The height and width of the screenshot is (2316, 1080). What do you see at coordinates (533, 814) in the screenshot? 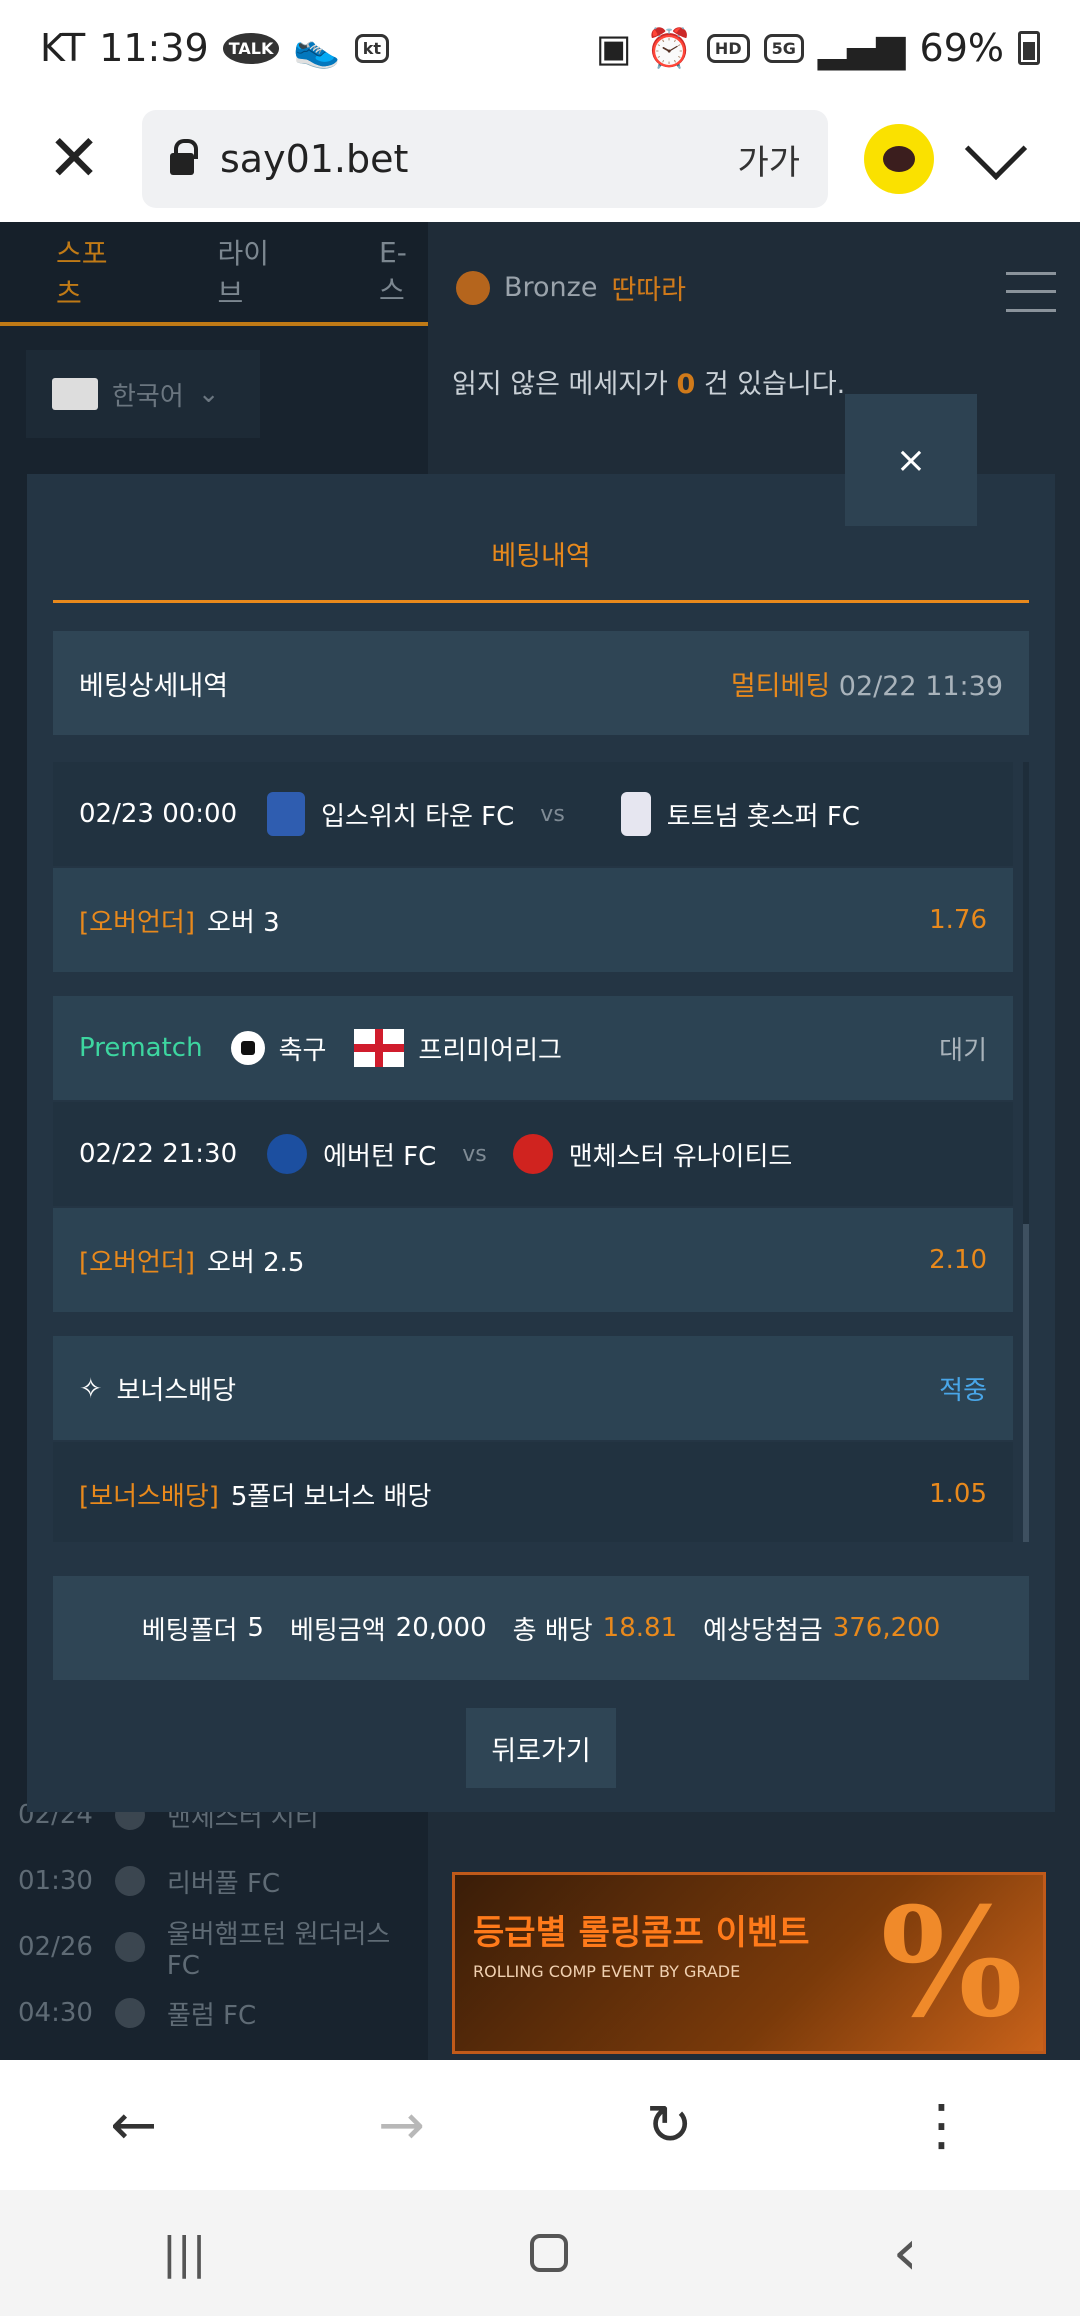
I see `match-row: 02/23 00:00 입스위치 타운 FC vs 토트넘 홋스퍼 FC` at bounding box center [533, 814].